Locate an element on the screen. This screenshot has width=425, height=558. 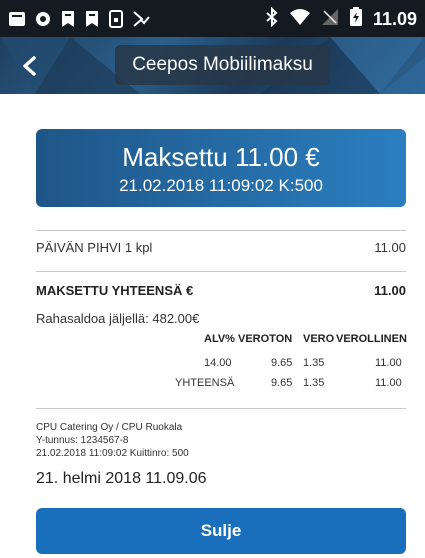
status-system: 11.09 is located at coordinates (341, 19).